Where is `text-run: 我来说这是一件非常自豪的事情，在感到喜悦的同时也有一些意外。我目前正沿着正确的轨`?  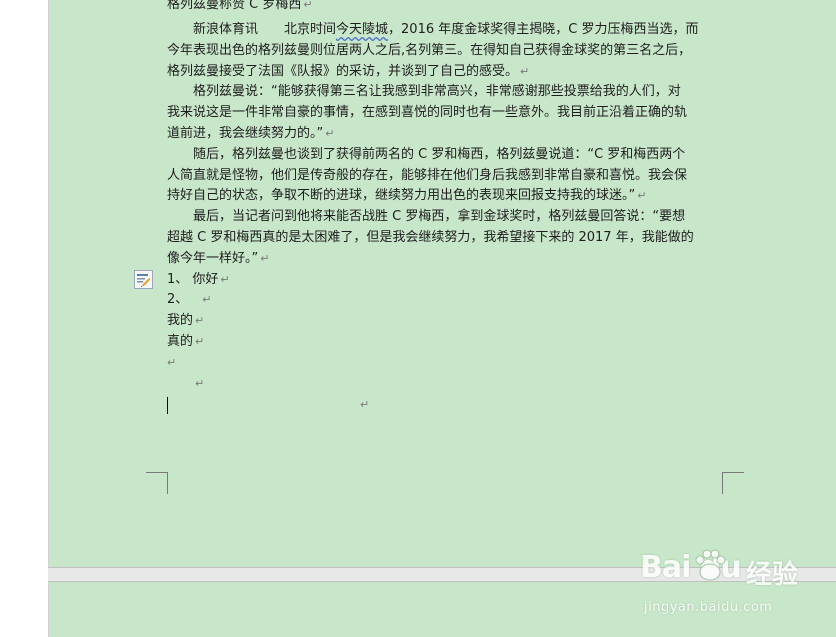
text-run: 我来说这是一件非常自豪的事情，在感到喜悦的同时也有一些意外。我目前正沿着正确的轨 is located at coordinates (427, 113).